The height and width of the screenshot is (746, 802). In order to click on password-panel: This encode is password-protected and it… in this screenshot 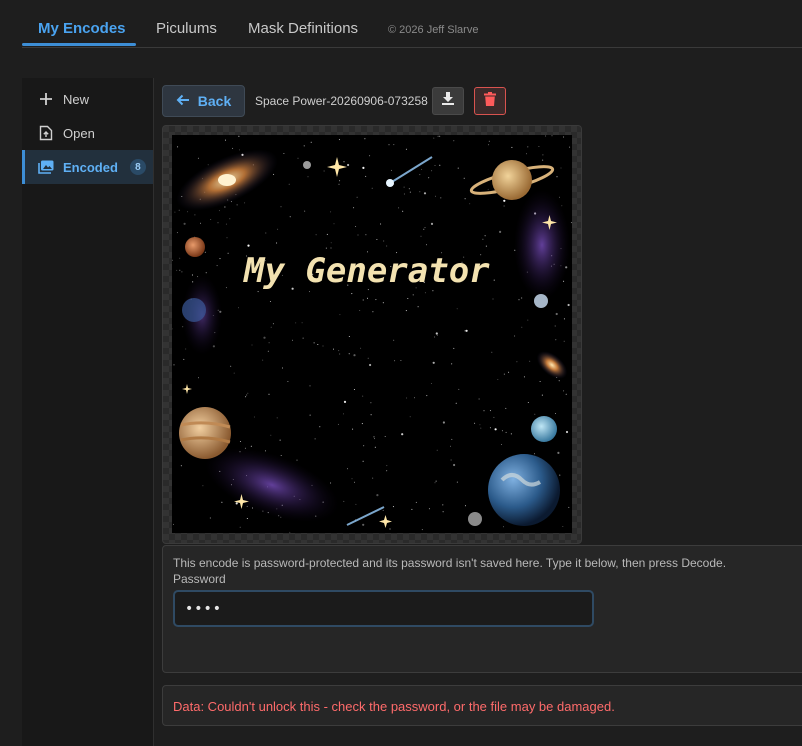, I will do `click(482, 609)`.